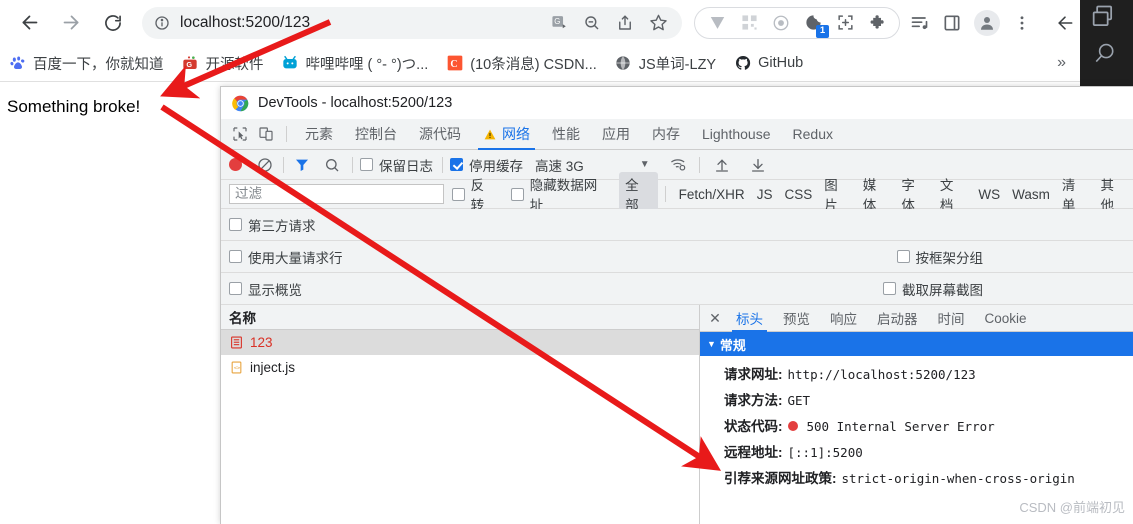  What do you see at coordinates (732, 345) in the screenshot?
I see `section-title: 常规` at bounding box center [732, 345].